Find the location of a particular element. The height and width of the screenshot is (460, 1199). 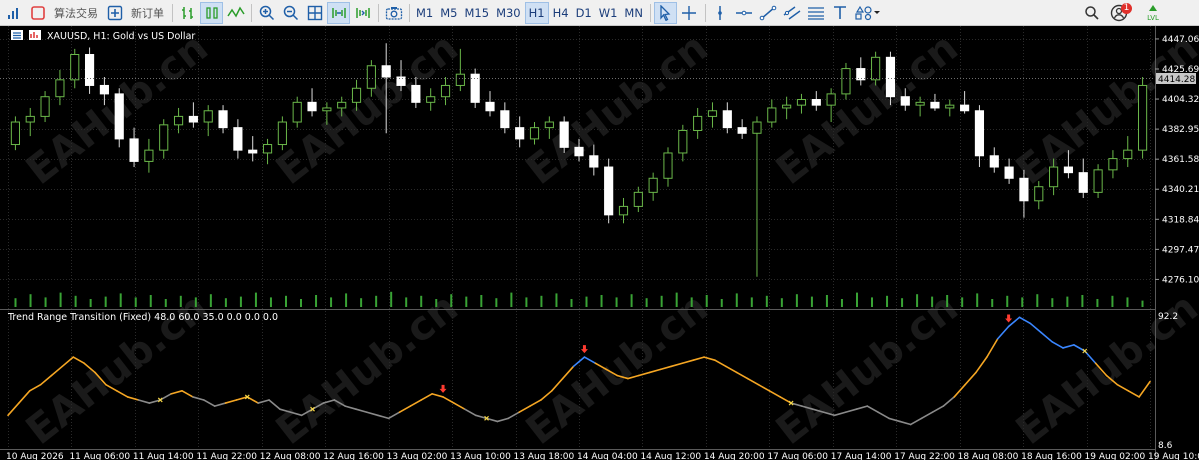

time-tick-label: 11 Aug 22:00 is located at coordinates (226, 456).